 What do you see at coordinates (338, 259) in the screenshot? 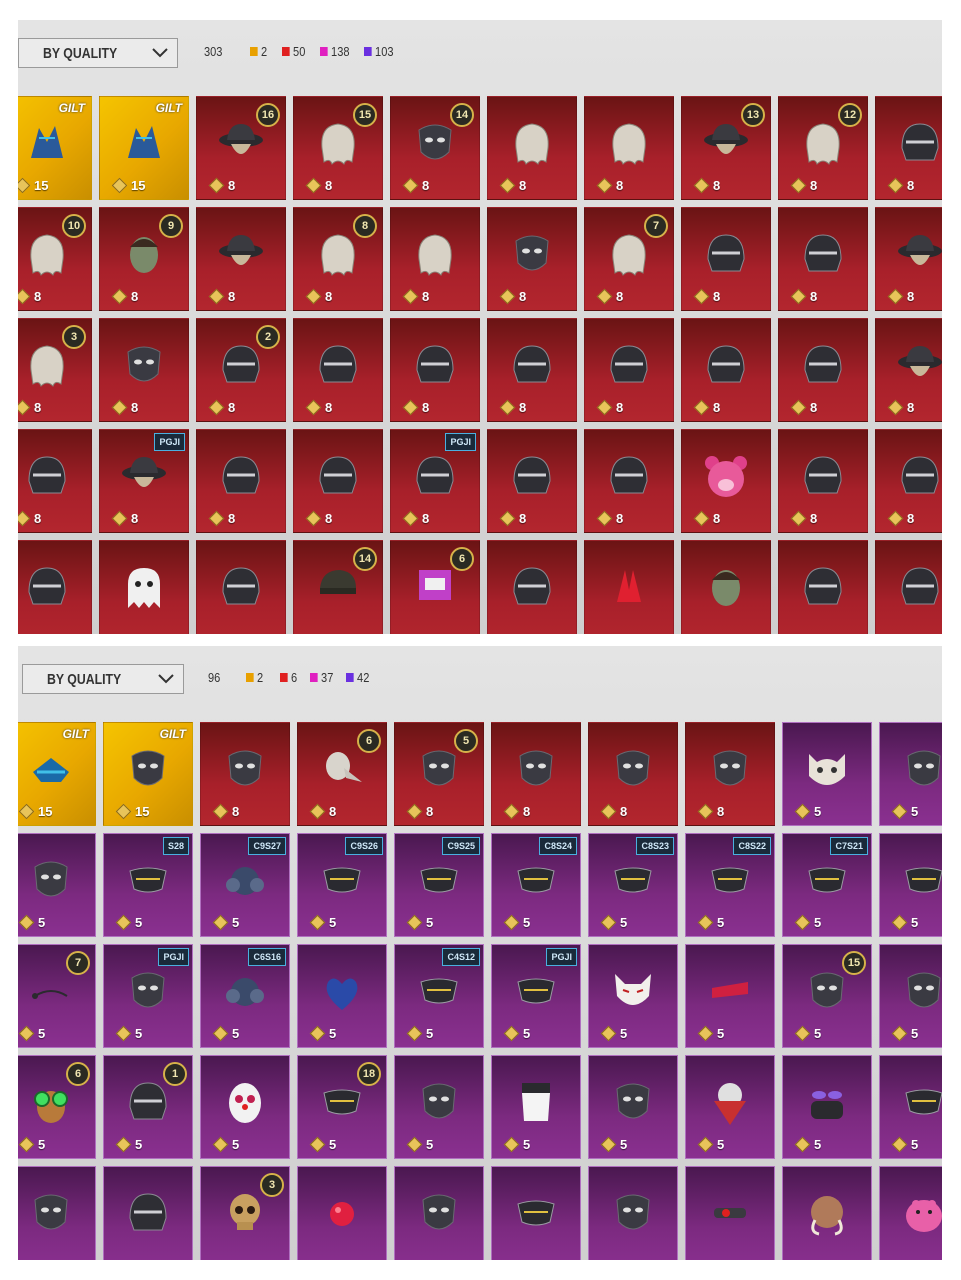
I see `item-tile: 88` at bounding box center [338, 259].